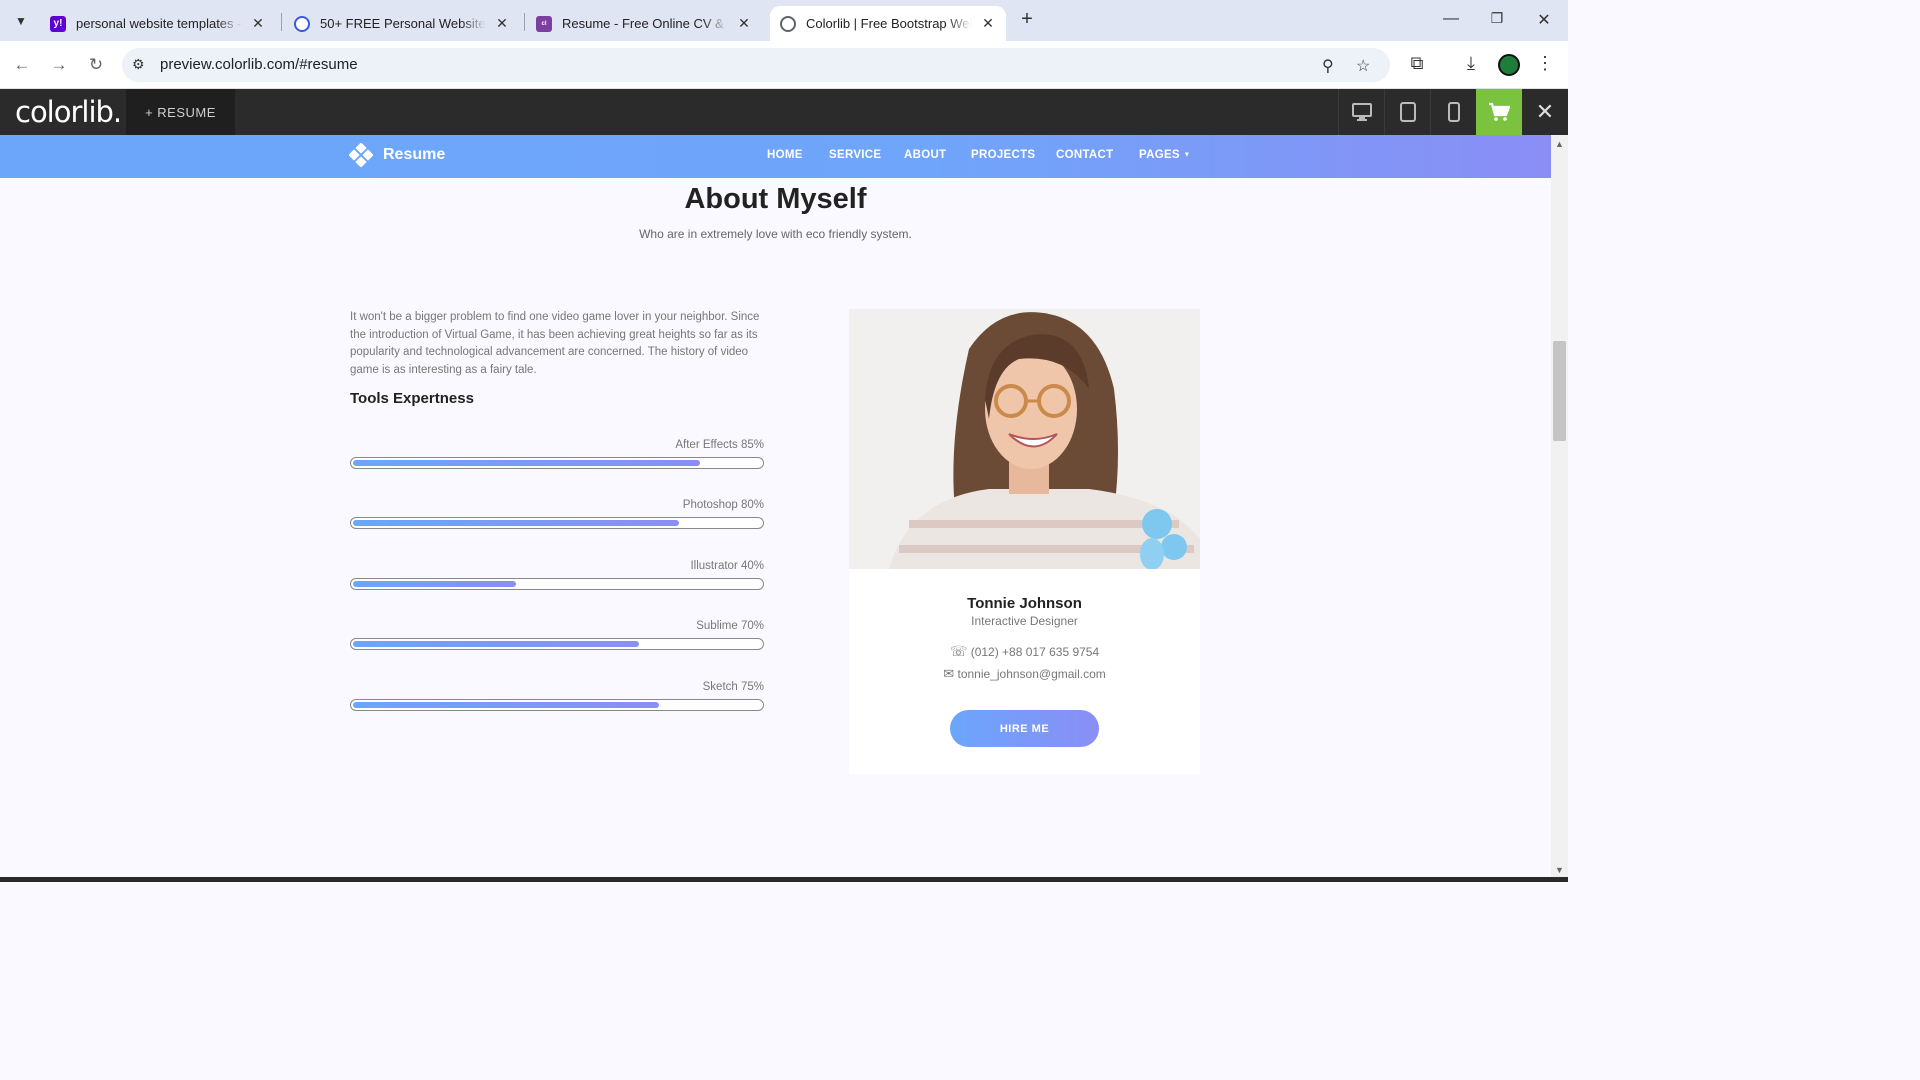 The height and width of the screenshot is (1080, 1920). I want to click on site-icon, so click(302, 23).